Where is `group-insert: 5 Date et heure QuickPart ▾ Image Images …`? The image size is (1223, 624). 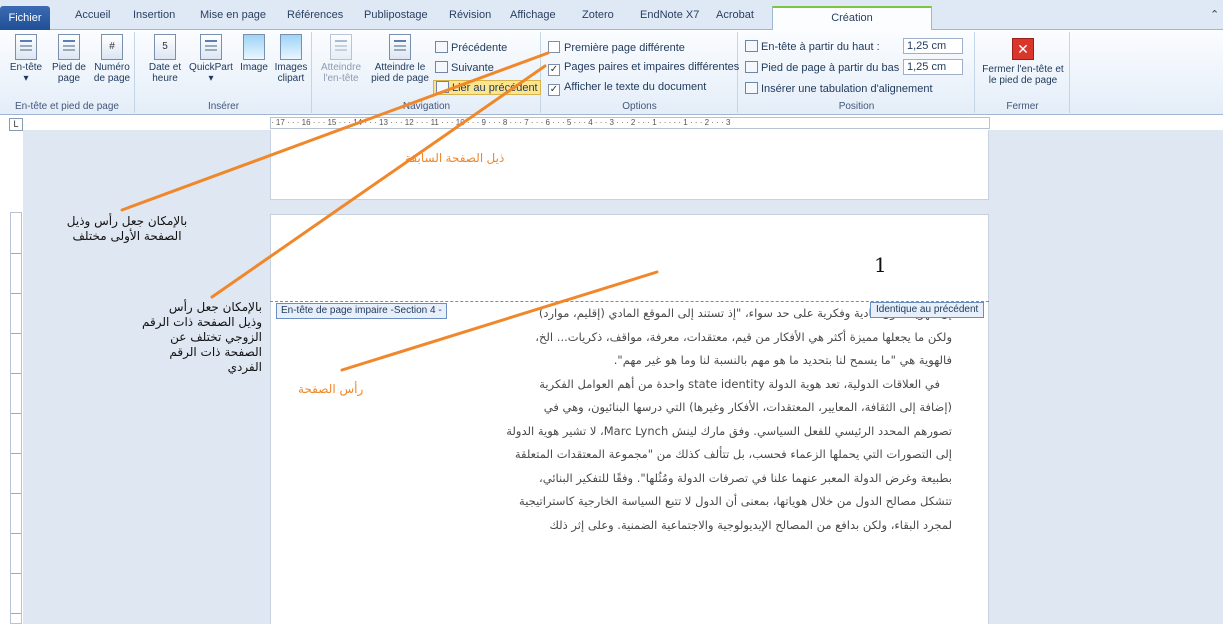 group-insert: 5 Date et heure QuickPart ▾ Image Images … is located at coordinates (224, 72).